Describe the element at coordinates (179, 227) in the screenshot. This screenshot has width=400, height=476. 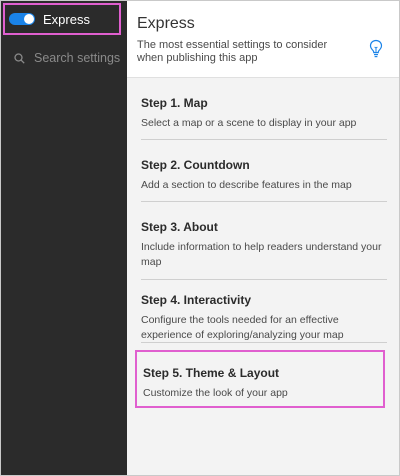
I see `step-title: Step 3. About` at that location.